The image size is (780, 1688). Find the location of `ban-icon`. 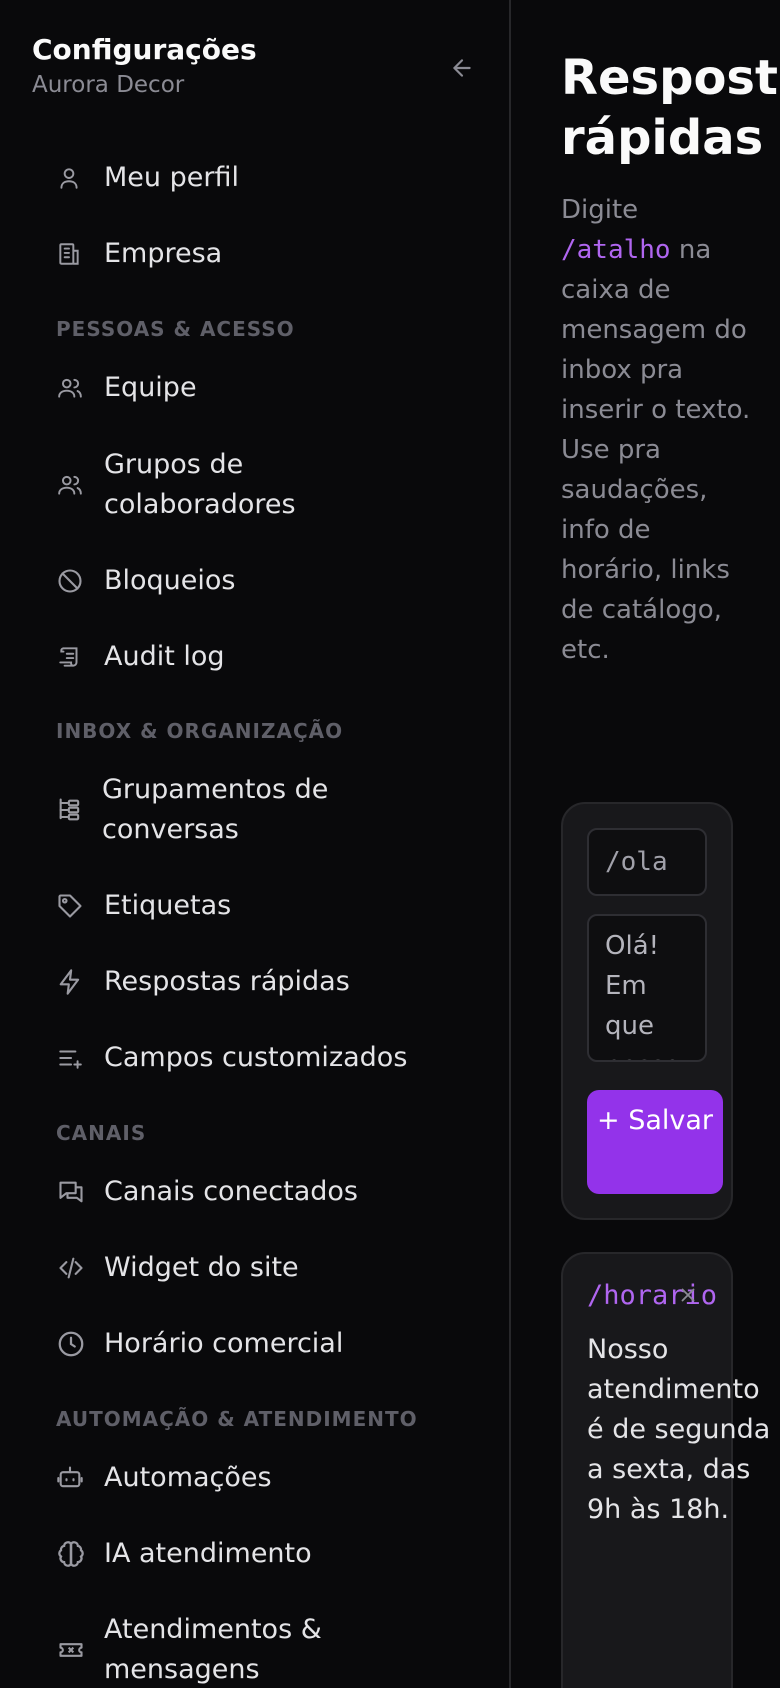

ban-icon is located at coordinates (72, 581).